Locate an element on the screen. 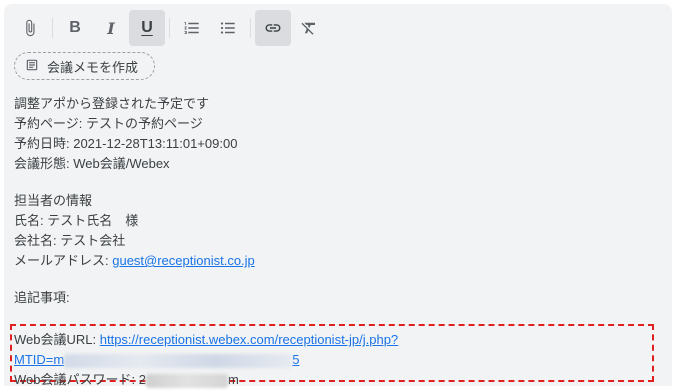 The image size is (678, 390). italic-button: I is located at coordinates (111, 28).